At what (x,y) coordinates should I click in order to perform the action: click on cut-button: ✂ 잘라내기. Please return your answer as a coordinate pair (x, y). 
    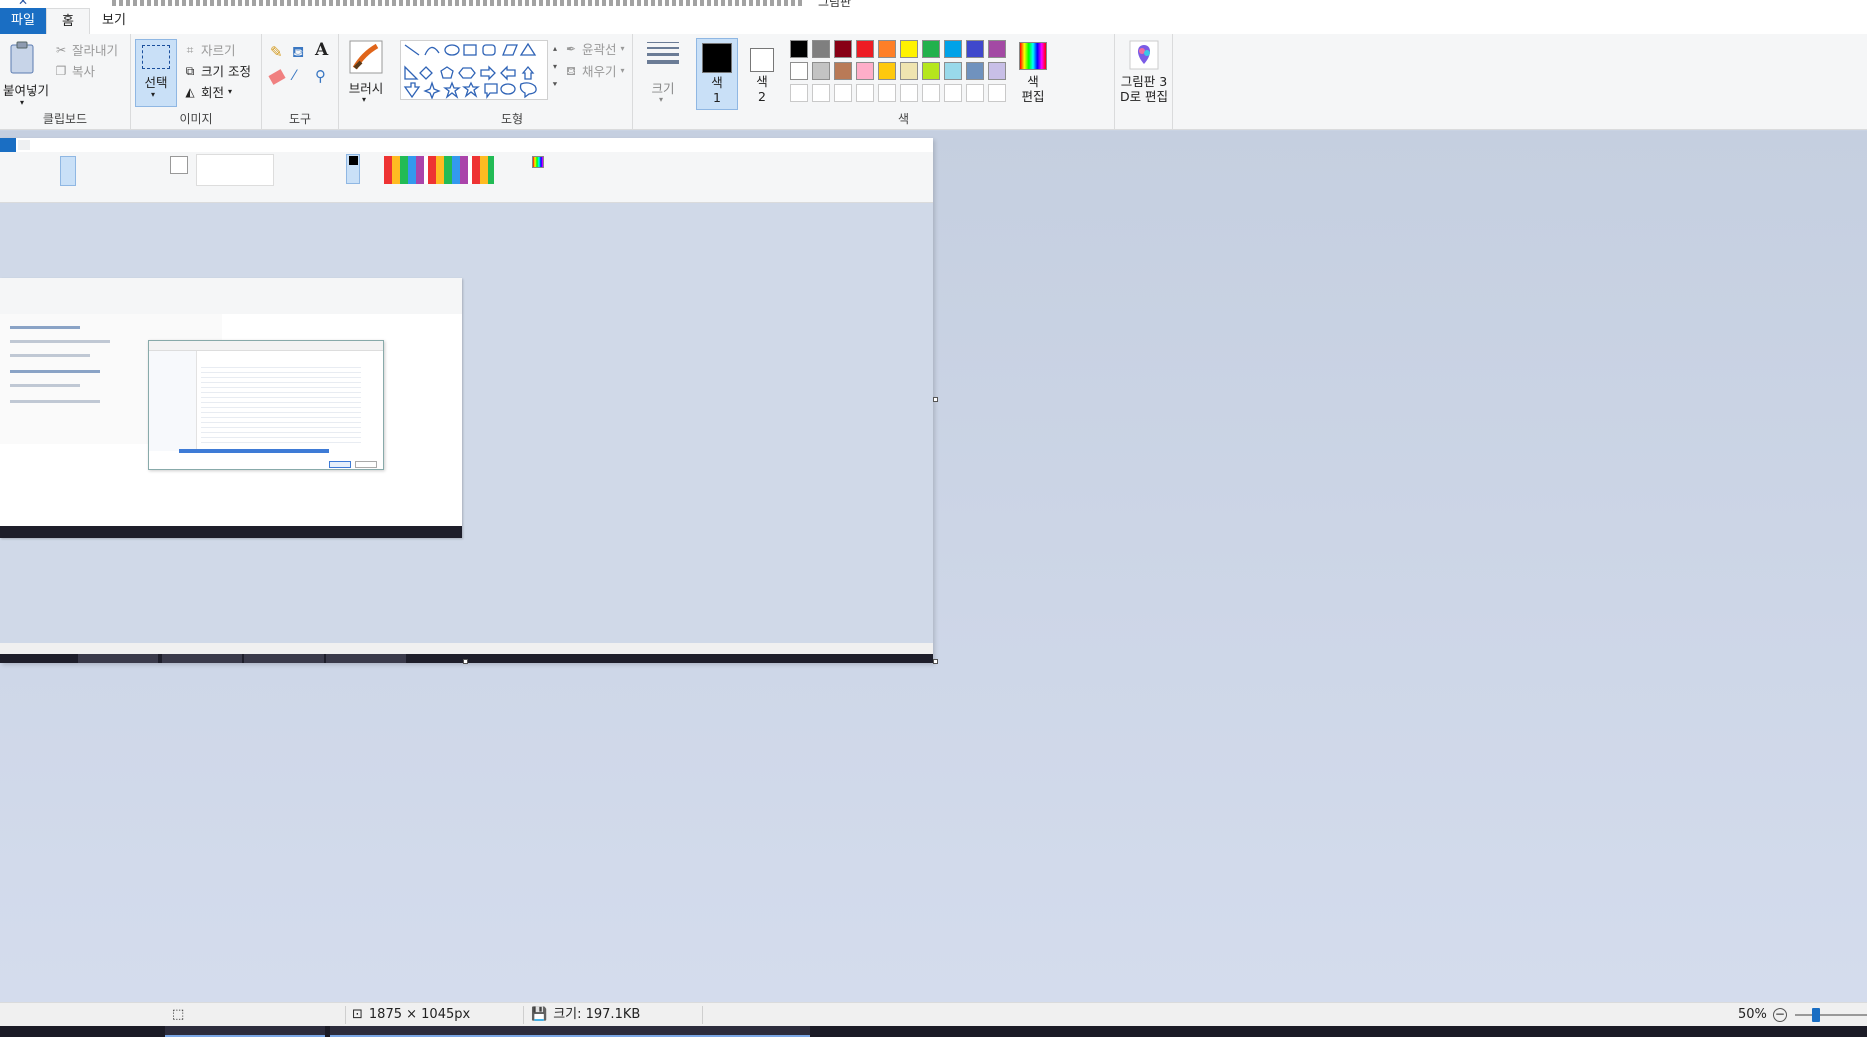
    Looking at the image, I should click on (86, 49).